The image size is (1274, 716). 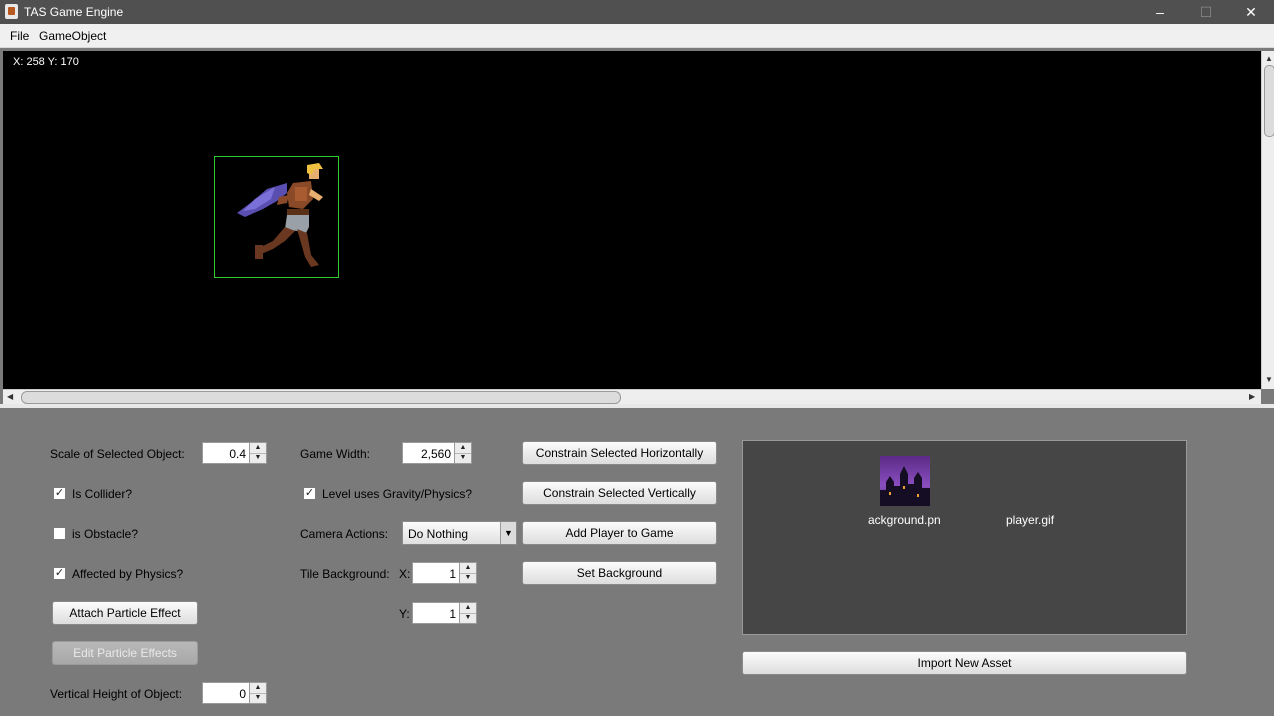 What do you see at coordinates (444, 573) in the screenshot?
I see `tile-x-spinner: 1 ▲ ▼` at bounding box center [444, 573].